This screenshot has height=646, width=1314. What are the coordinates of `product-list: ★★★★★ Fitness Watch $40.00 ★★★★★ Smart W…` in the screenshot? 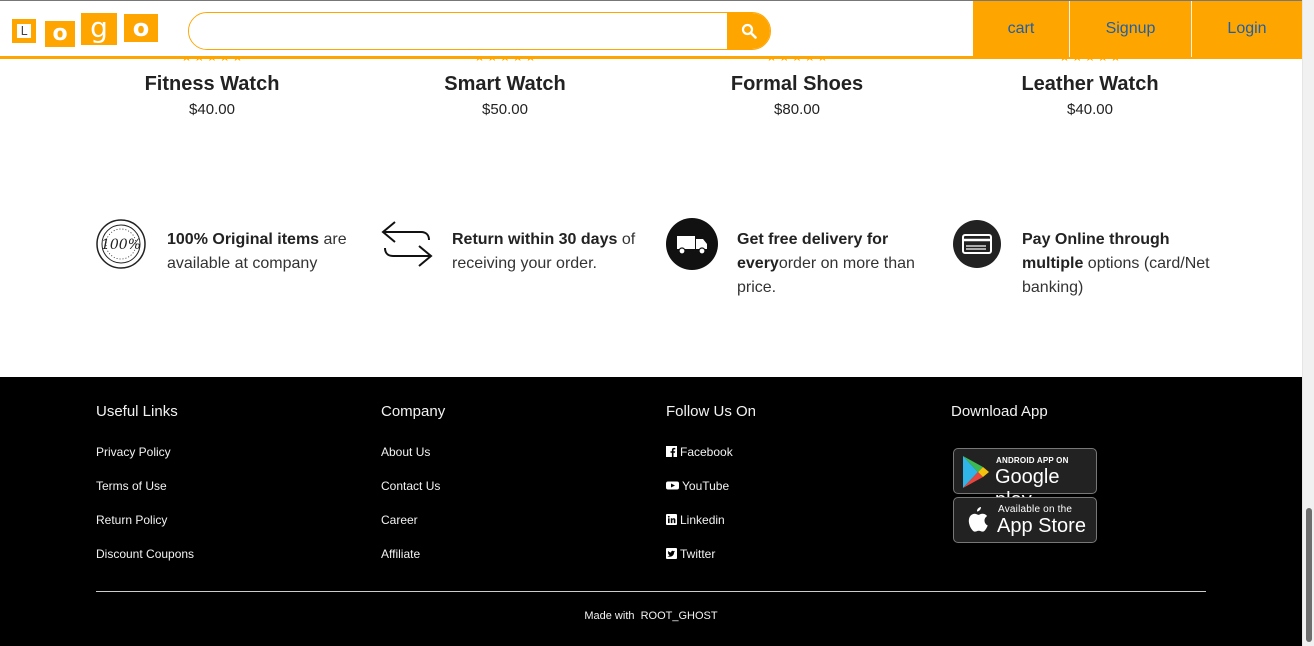 It's located at (651, 90).